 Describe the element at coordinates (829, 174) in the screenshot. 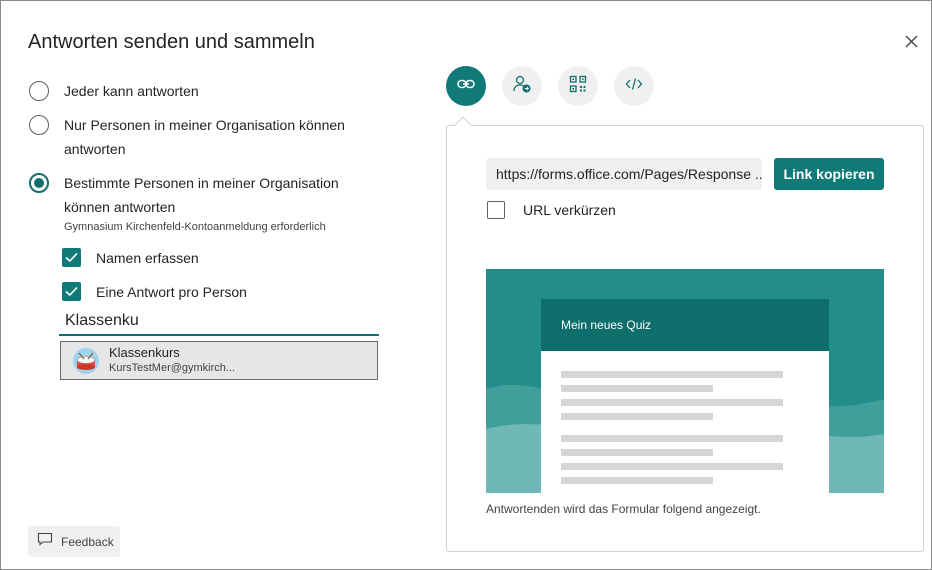

I see `copy-link-button: Link kopieren` at that location.